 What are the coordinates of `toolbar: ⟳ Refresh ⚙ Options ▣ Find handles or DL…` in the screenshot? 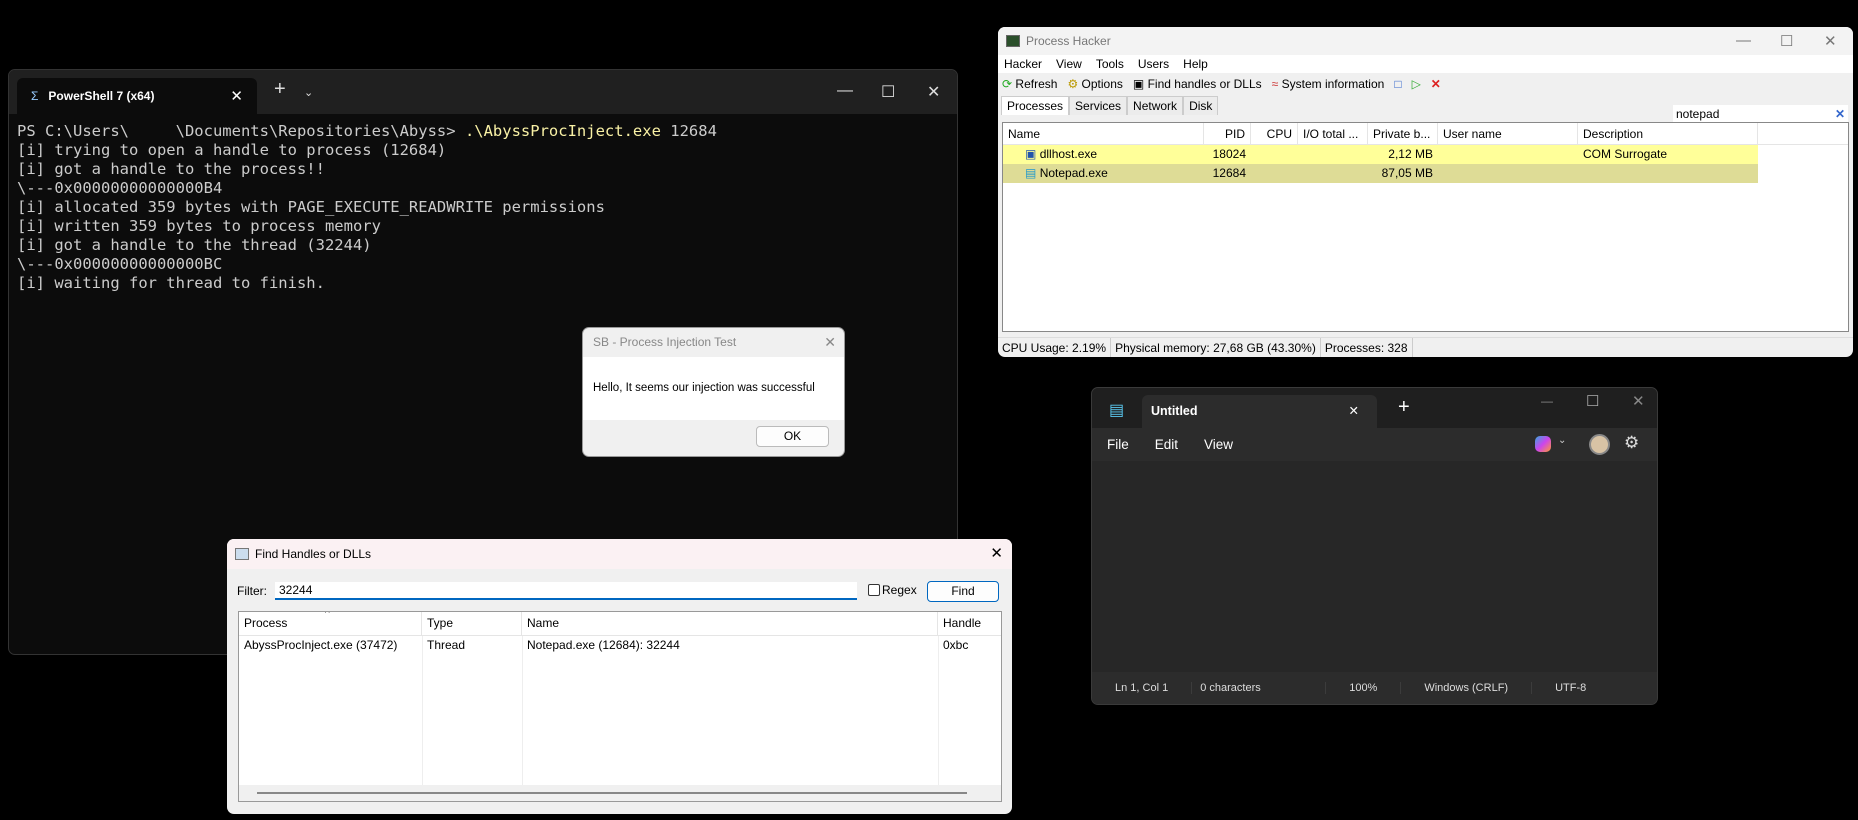 It's located at (1425, 84).